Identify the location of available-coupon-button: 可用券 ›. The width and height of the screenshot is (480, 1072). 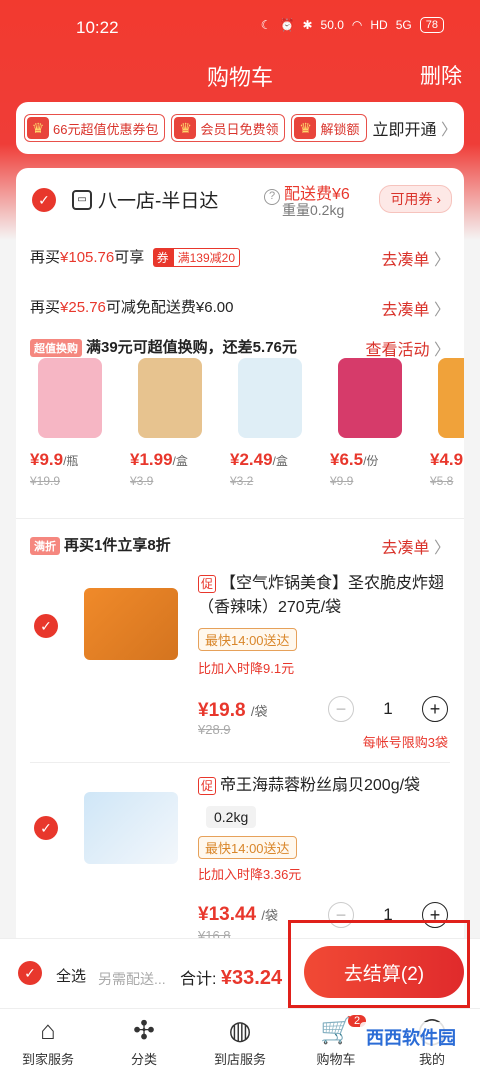
(415, 199).